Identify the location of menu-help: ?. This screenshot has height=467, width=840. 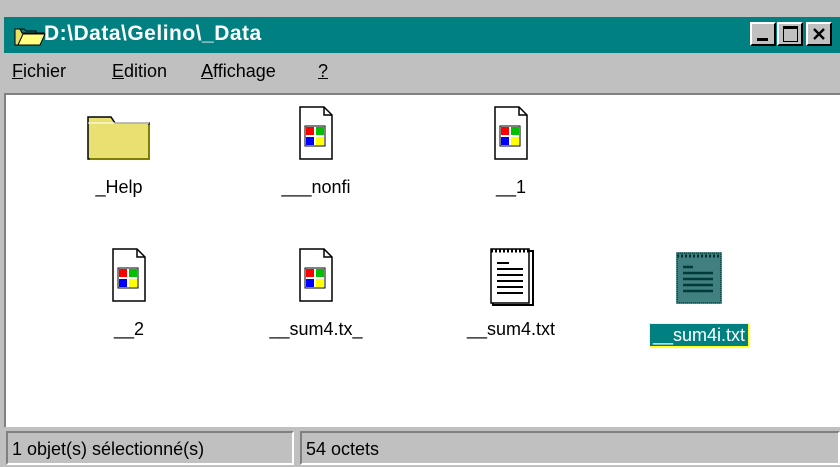
(323, 71).